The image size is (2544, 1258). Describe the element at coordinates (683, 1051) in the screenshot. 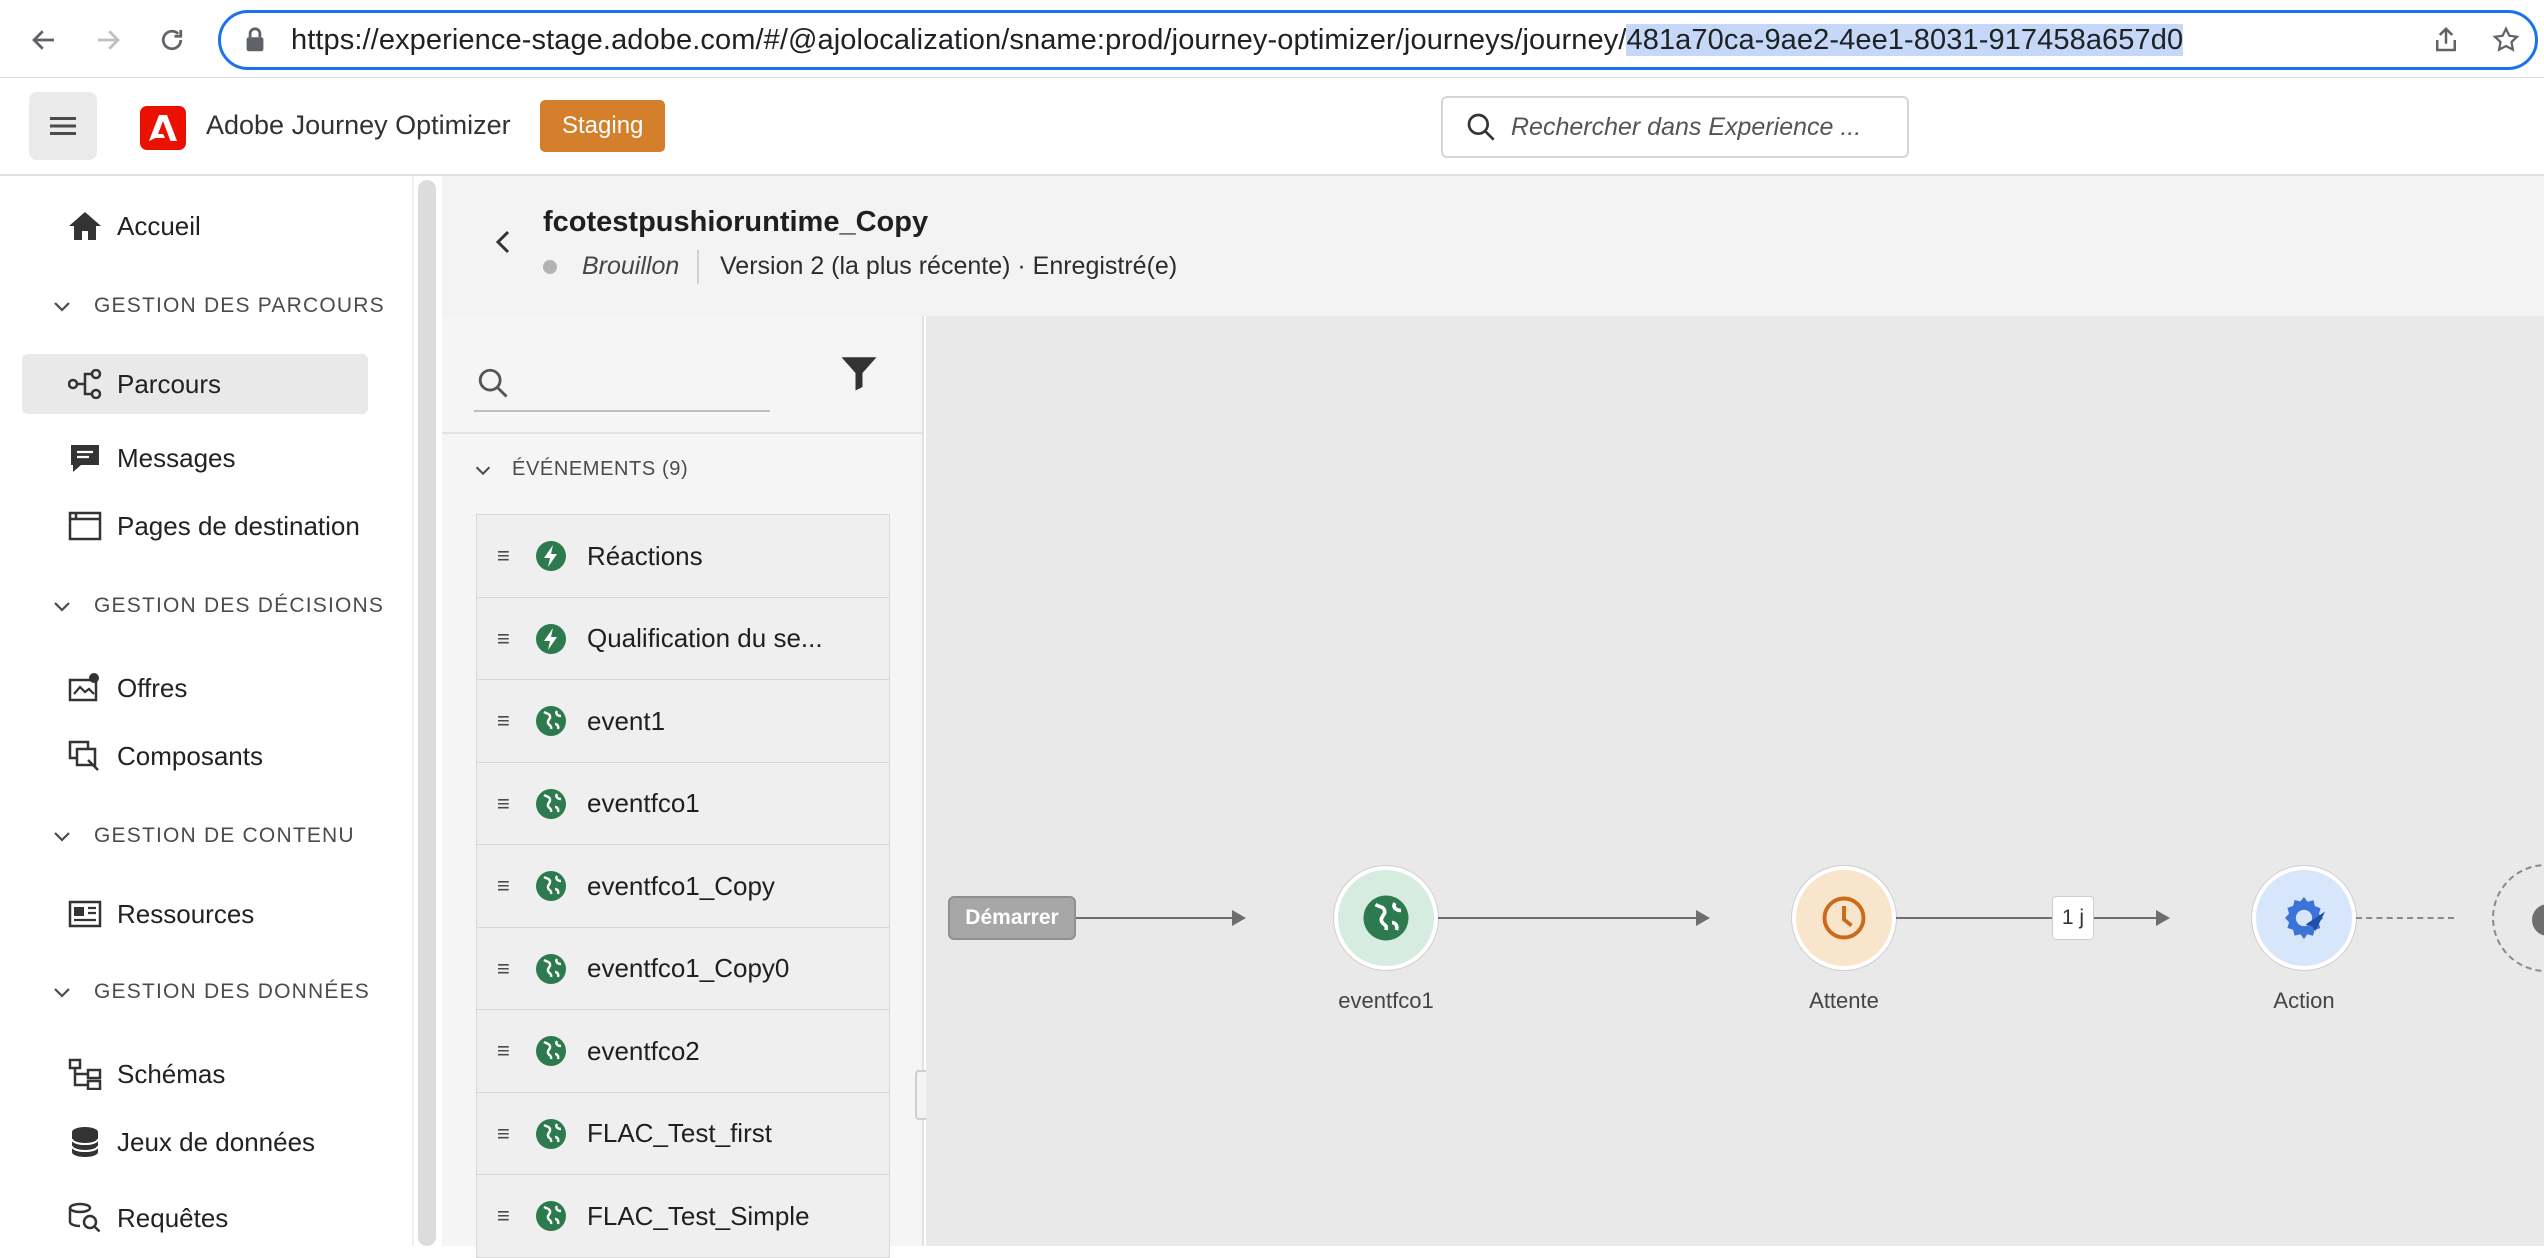

I see `list-item: ≡ eventfco2` at that location.